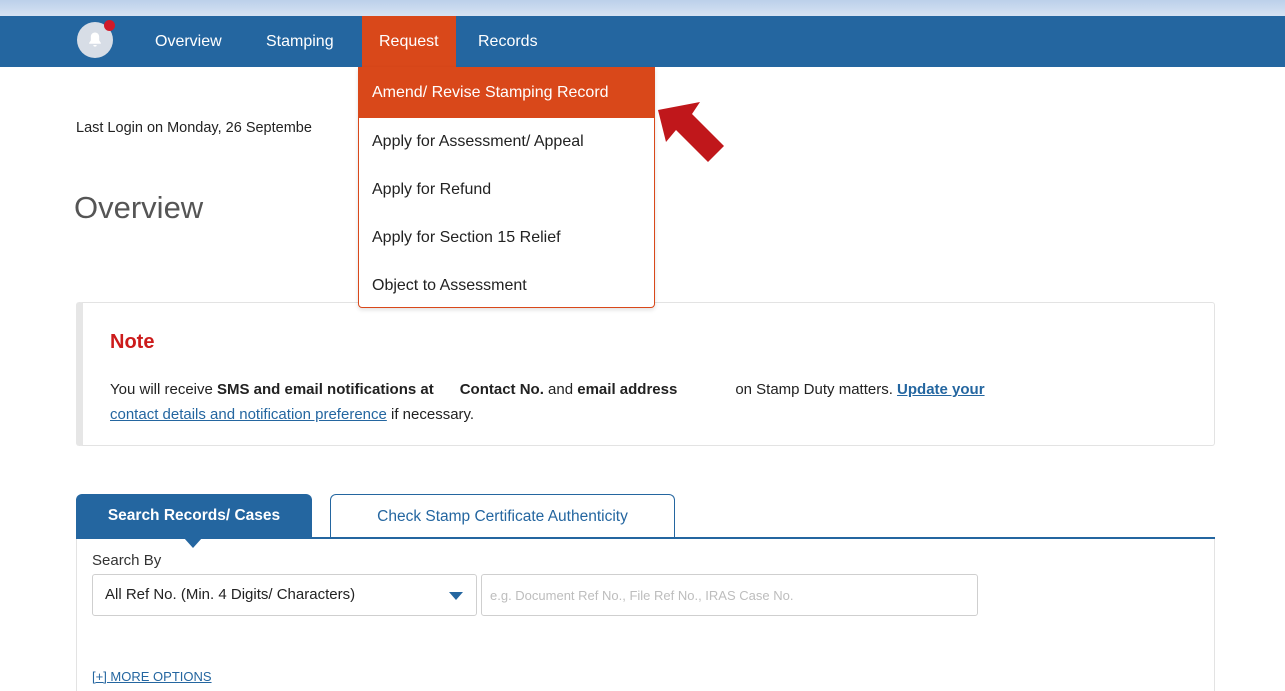 This screenshot has width=1285, height=691. Describe the element at coordinates (506, 238) in the screenshot. I see `menu-item-section-15-relief: Apply for Section 15 Relief` at that location.